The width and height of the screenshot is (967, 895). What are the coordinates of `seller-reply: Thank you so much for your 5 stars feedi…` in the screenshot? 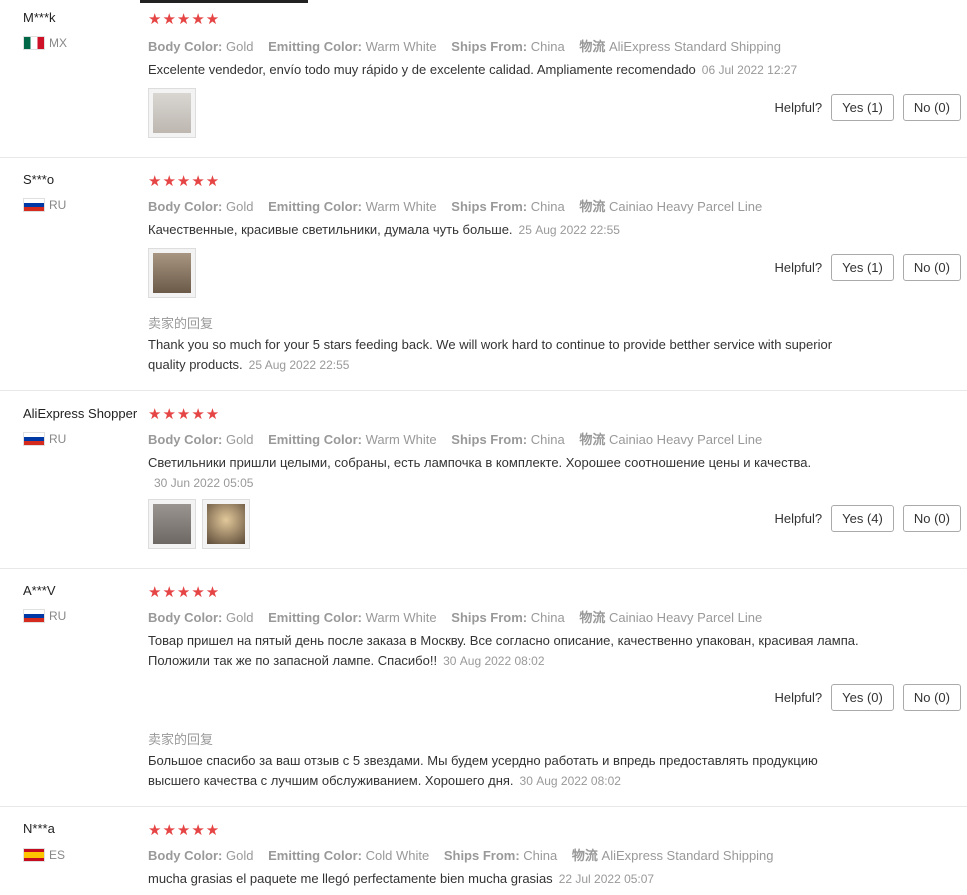 It's located at (498, 355).